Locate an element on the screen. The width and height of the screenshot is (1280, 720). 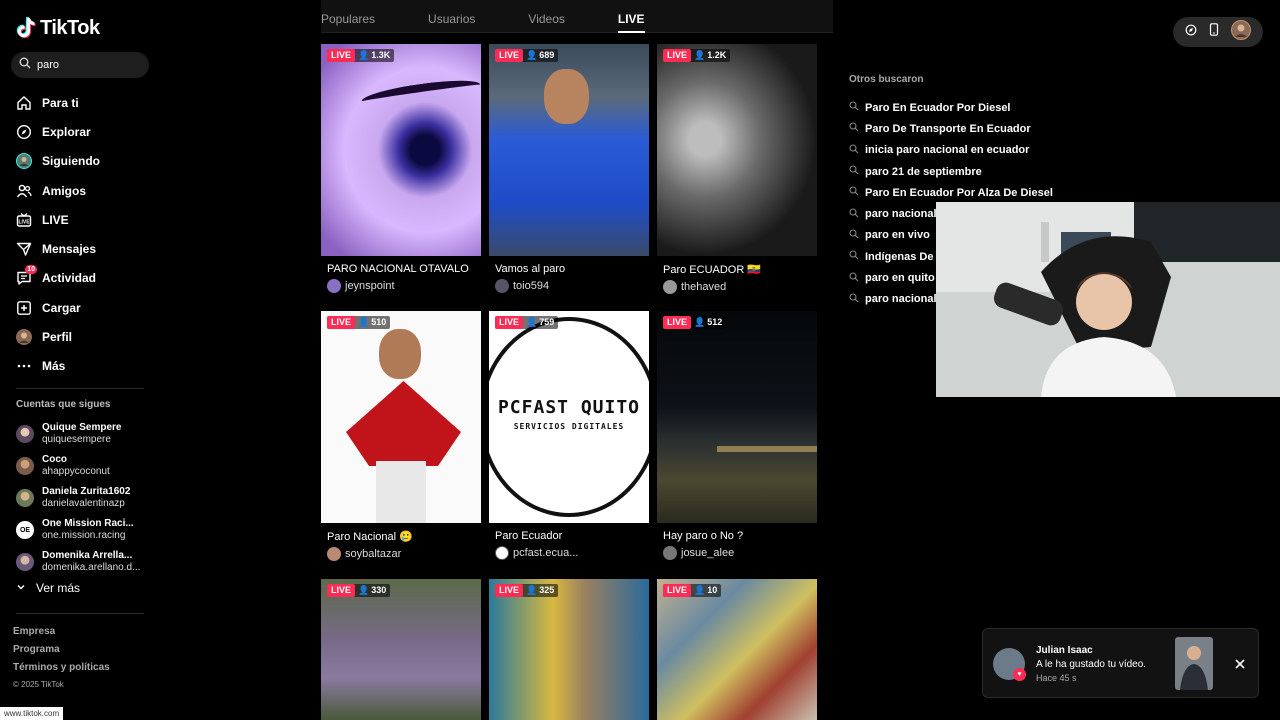
footer-link-programa: Programa is located at coordinates (61, 653).